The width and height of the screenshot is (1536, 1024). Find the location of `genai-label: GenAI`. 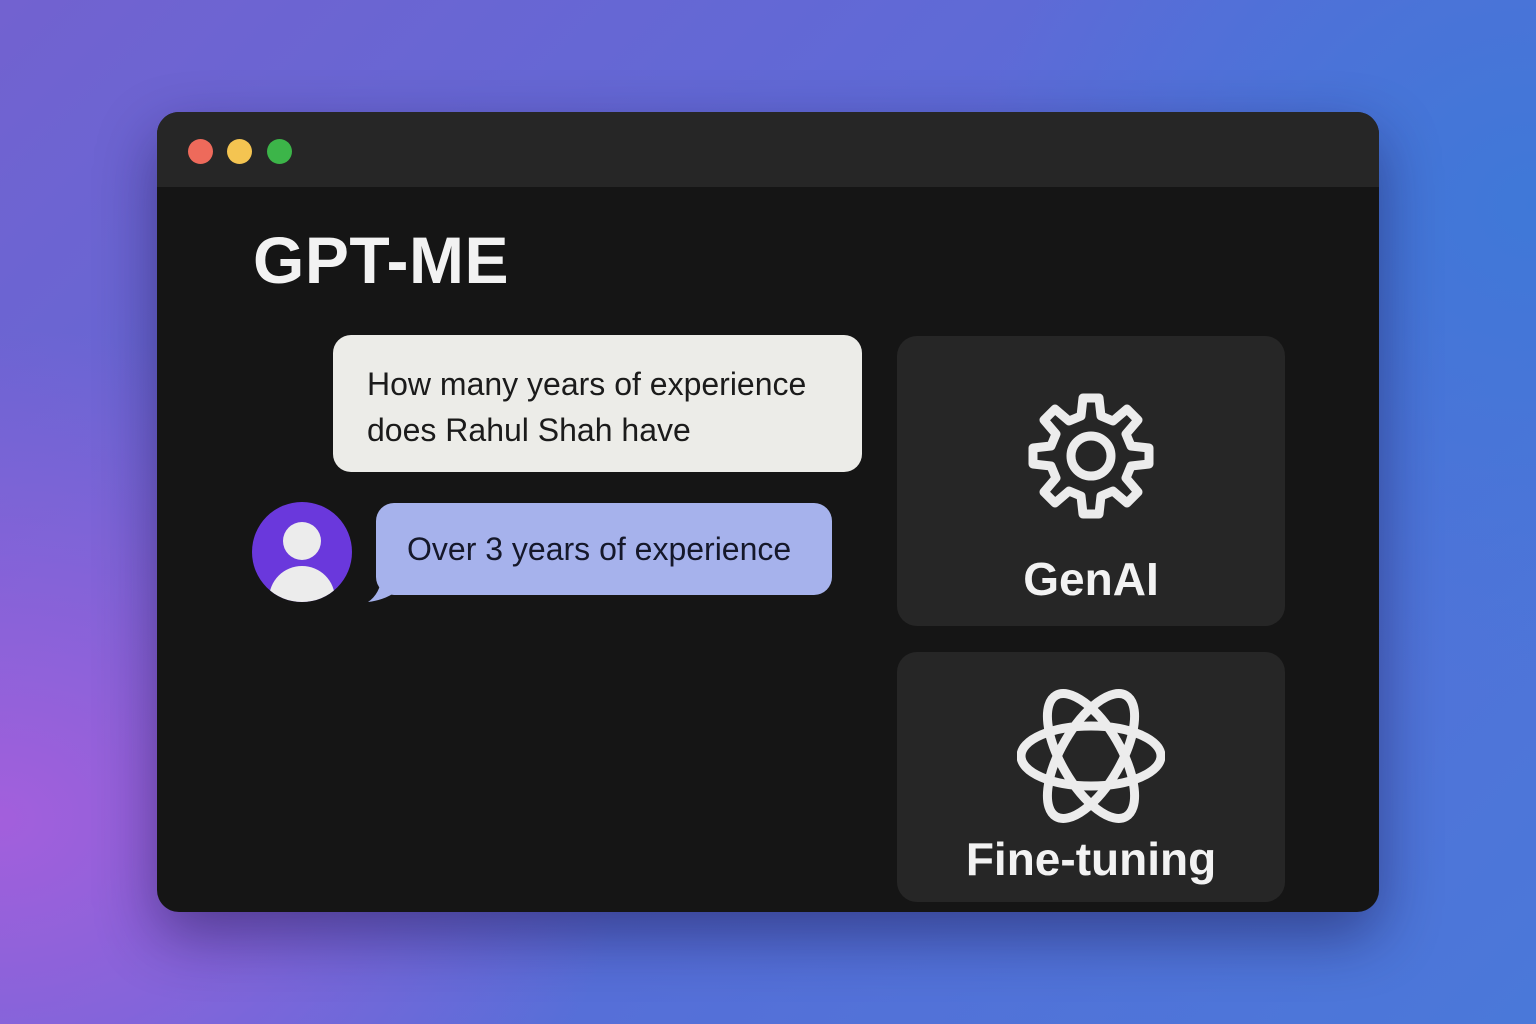

genai-label: GenAI is located at coordinates (1091, 579).